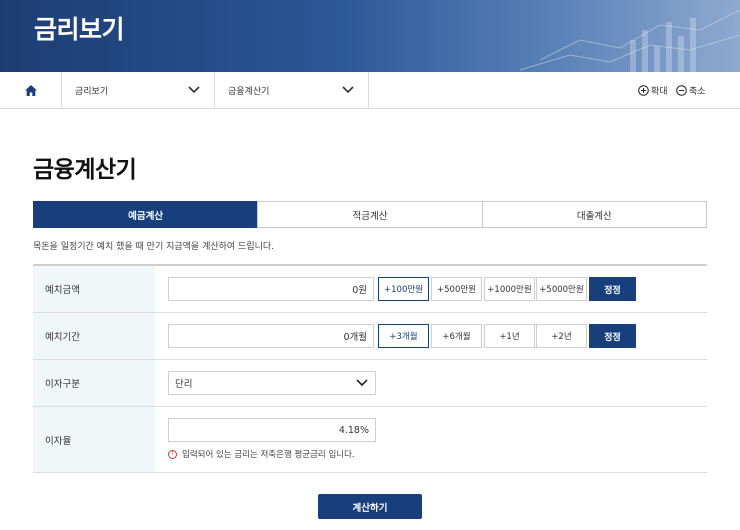  I want to click on interest-type-row: 이자구분 단리, so click(370, 383).